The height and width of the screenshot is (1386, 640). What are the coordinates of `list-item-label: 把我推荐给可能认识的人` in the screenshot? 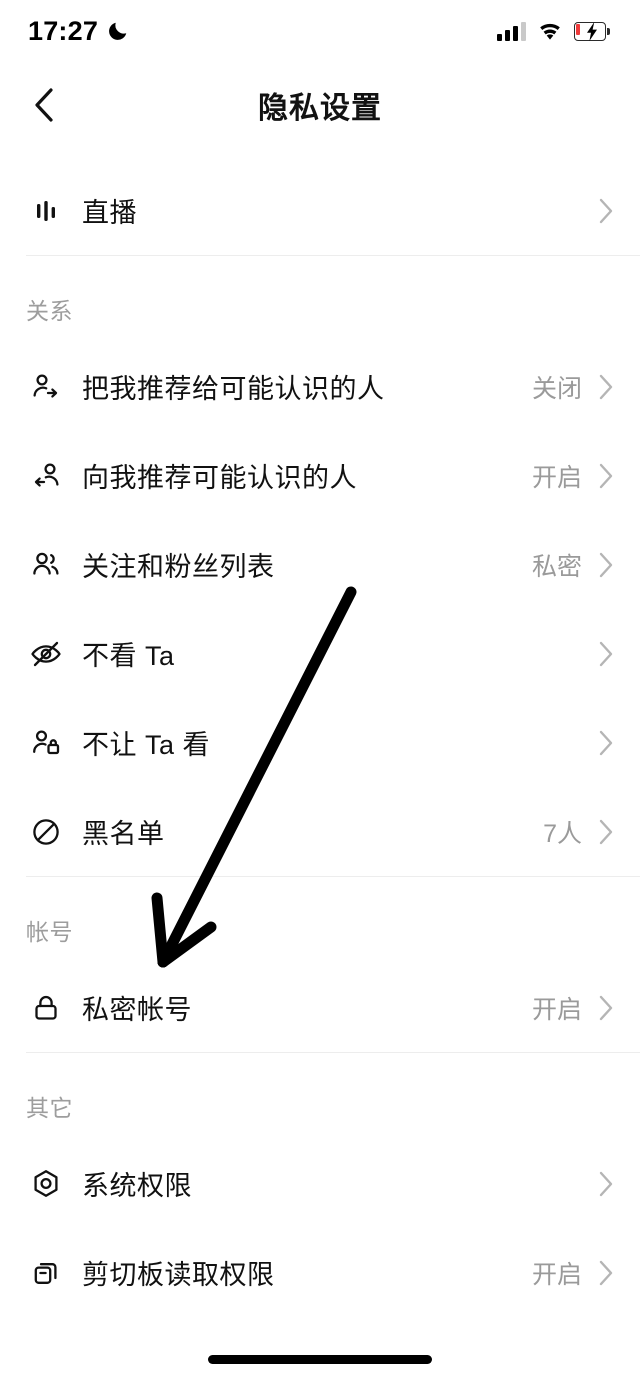 It's located at (233, 389).